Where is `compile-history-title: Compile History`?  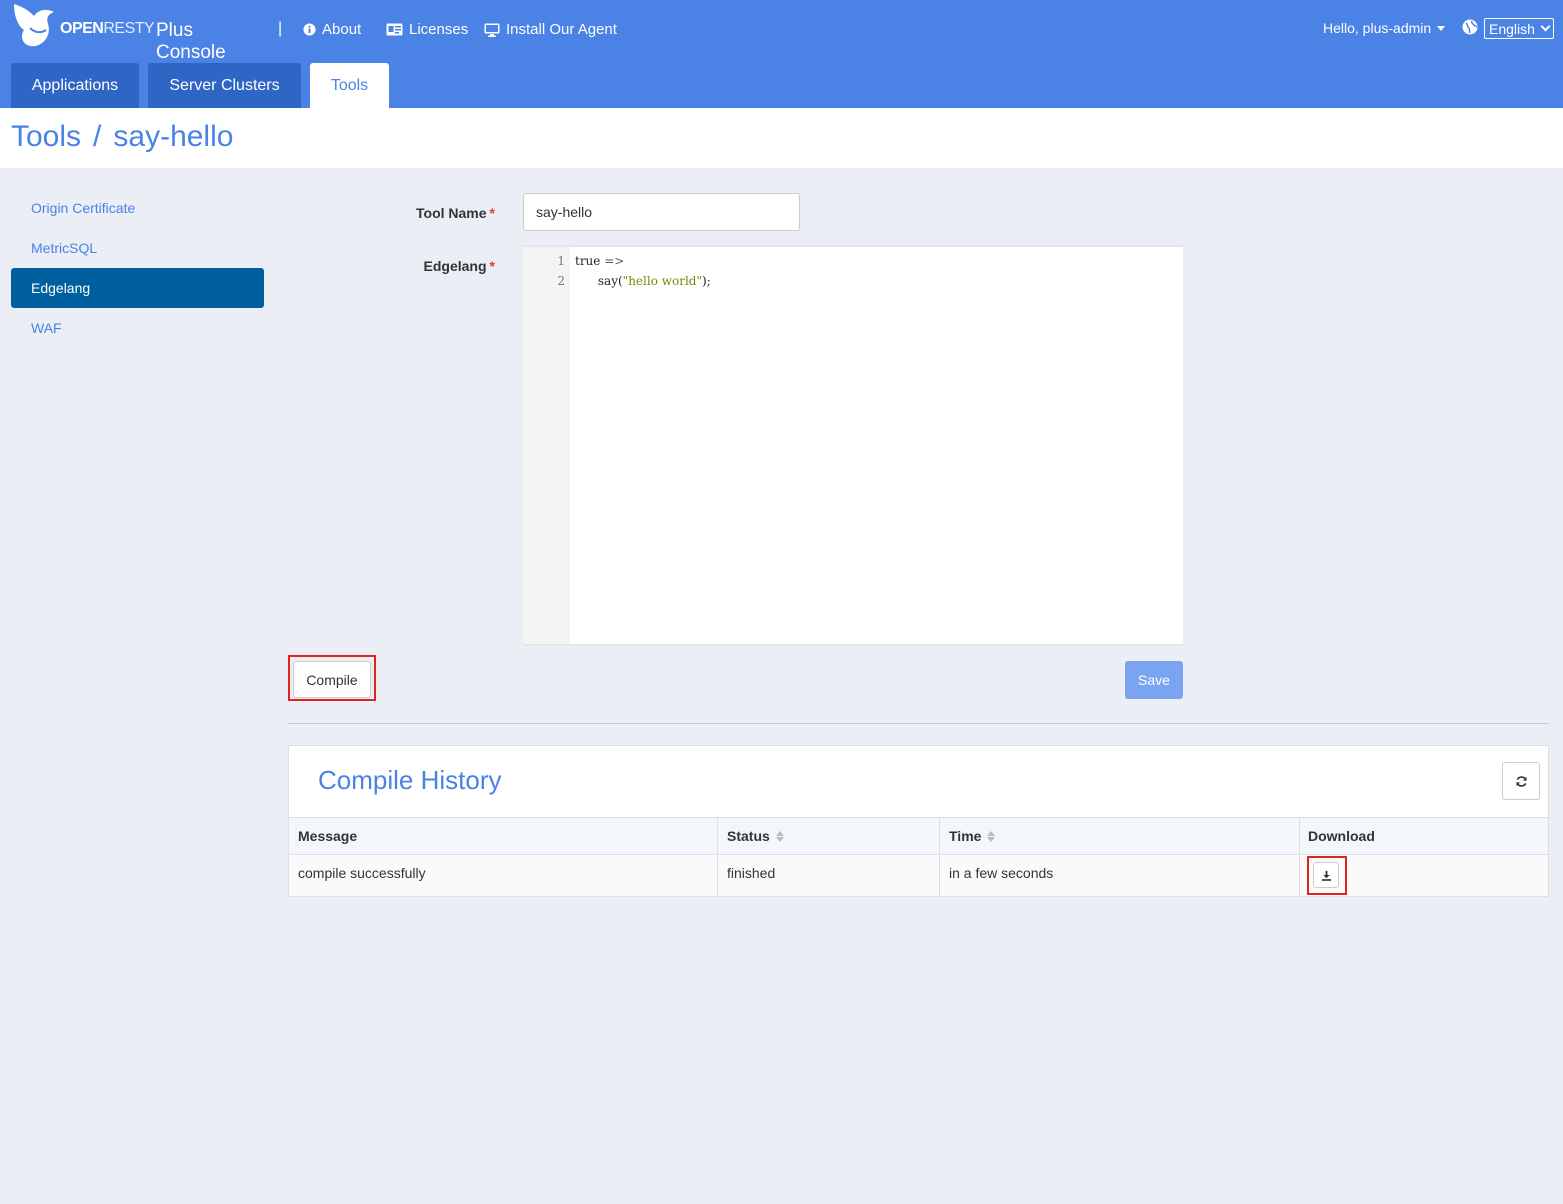 compile-history-title: Compile History is located at coordinates (410, 780).